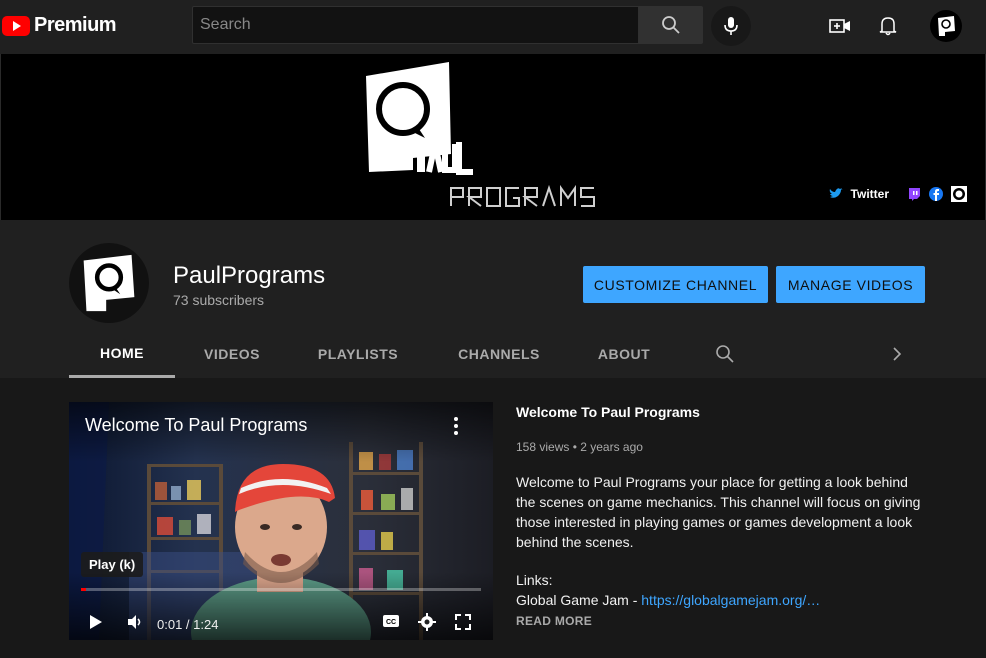  I want to click on tab-channels: CHANNELS, so click(499, 354).